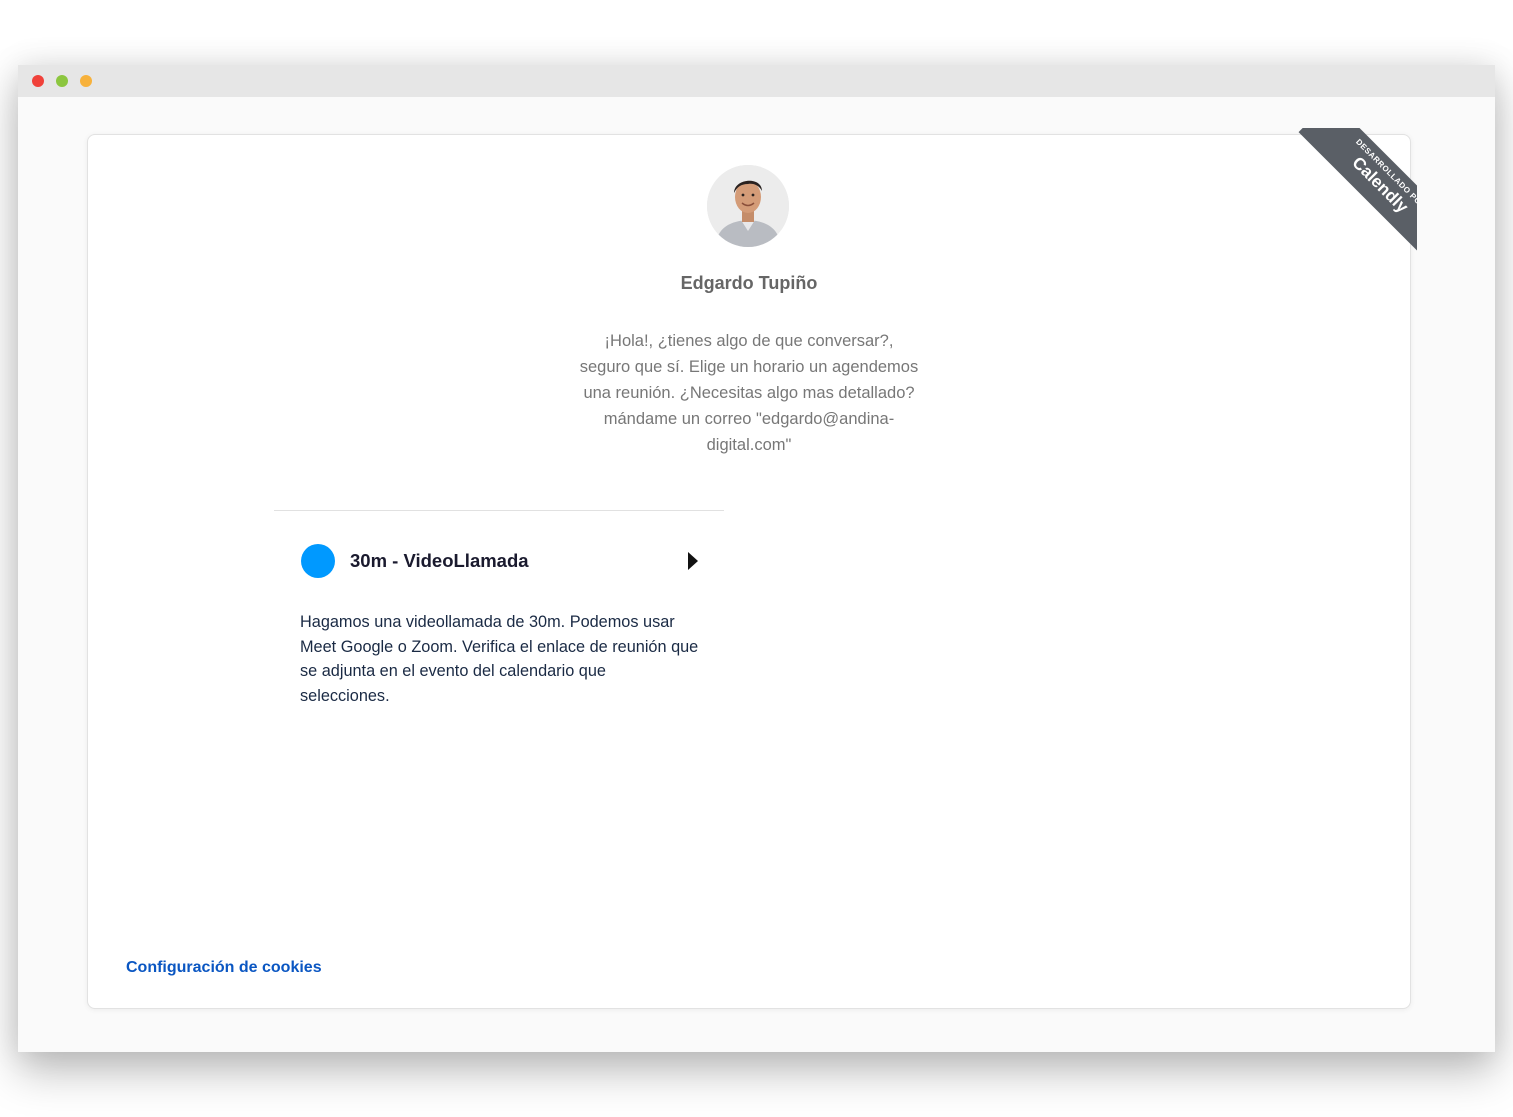  I want to click on host-name: Edgardo Tupiño, so click(749, 283).